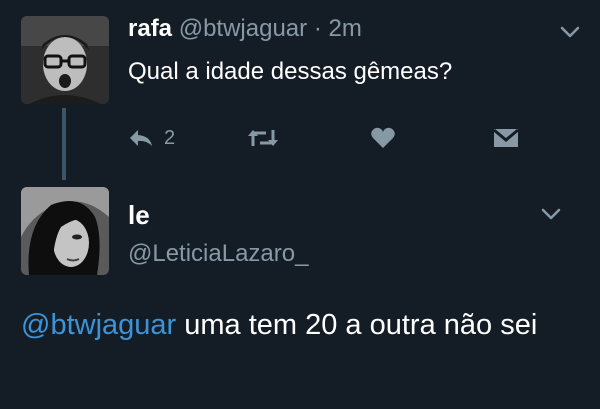  I want to click on reply-arrow-icon, so click(141, 138).